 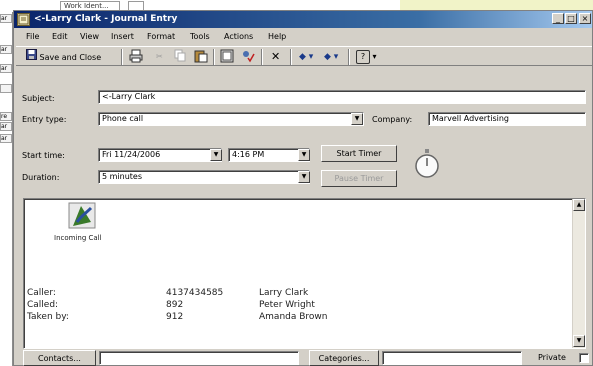 I want to click on address-book-icon, so click(x=227, y=57).